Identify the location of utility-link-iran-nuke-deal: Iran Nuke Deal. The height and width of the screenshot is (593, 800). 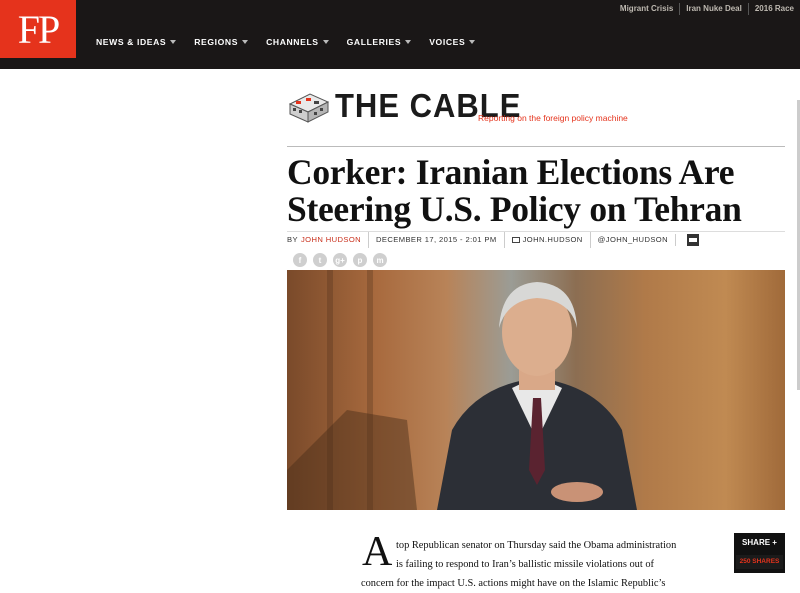
(713, 8).